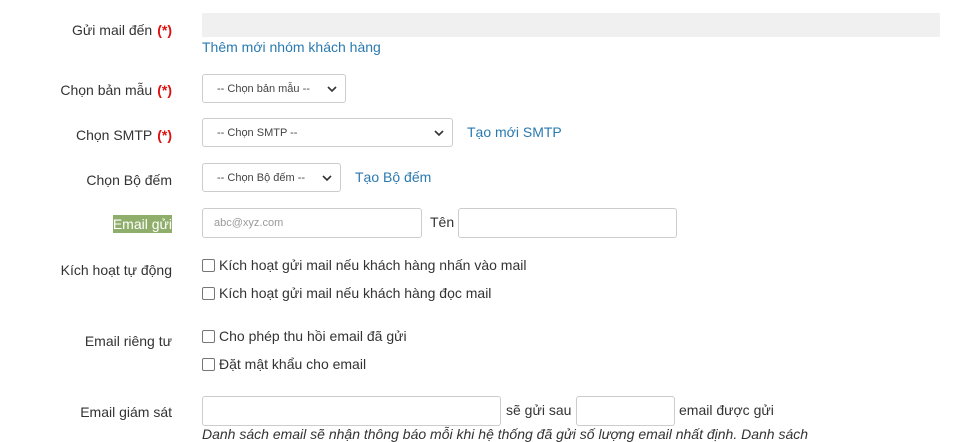 The width and height of the screenshot is (956, 442). Describe the element at coordinates (257, 132) in the screenshot. I see `smtp-select-value: -- Chọn SMTP --` at that location.